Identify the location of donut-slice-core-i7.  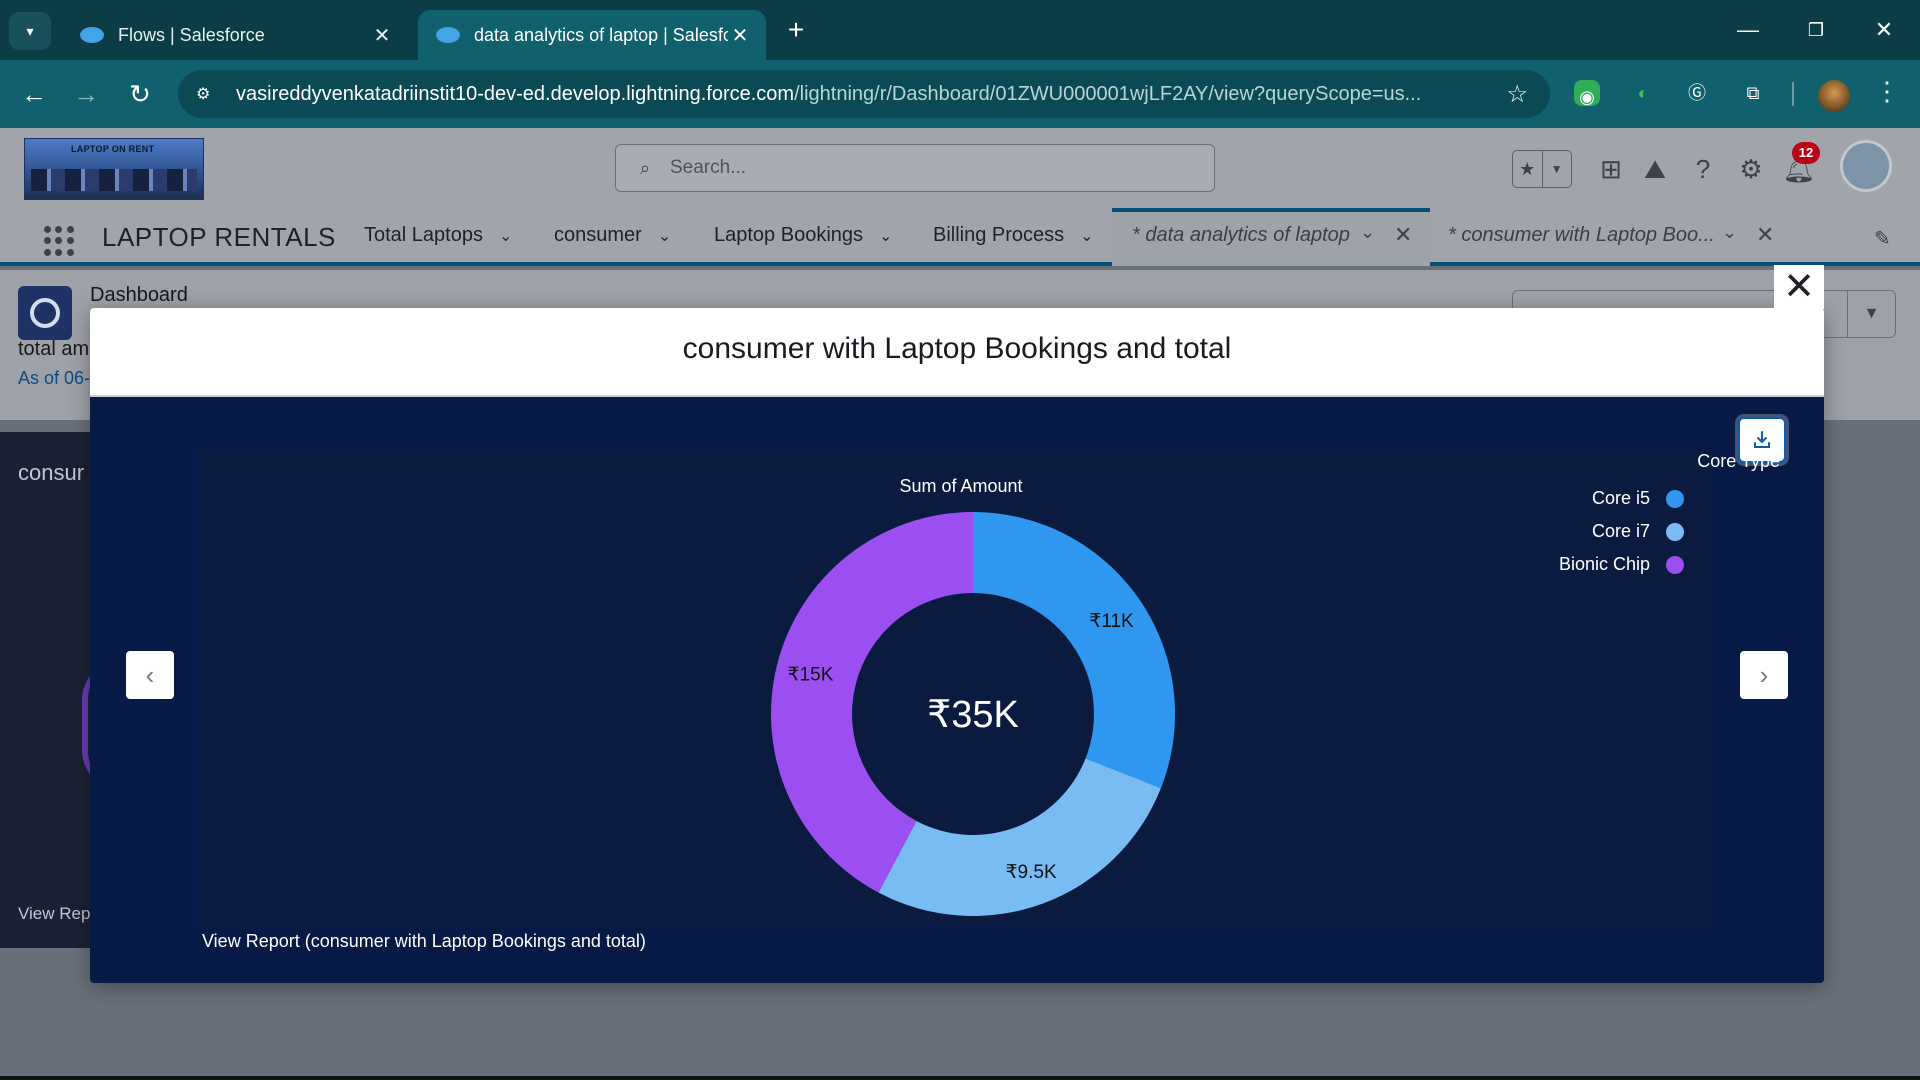
(1019, 837).